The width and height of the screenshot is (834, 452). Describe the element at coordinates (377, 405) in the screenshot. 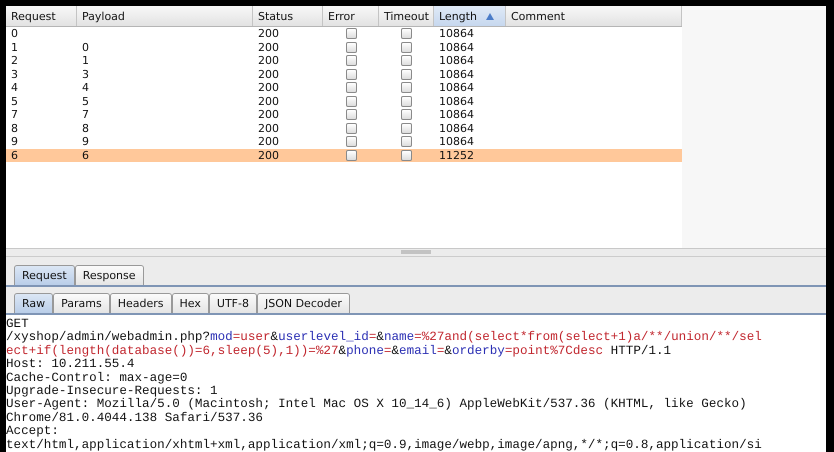

I see `request-line: User-Agent: Mozilla/5.0 (Macintosh; Intel Mac OS X 10_14_6) AppleWebKit/537.36 (KHTML, like Gecko)` at that location.